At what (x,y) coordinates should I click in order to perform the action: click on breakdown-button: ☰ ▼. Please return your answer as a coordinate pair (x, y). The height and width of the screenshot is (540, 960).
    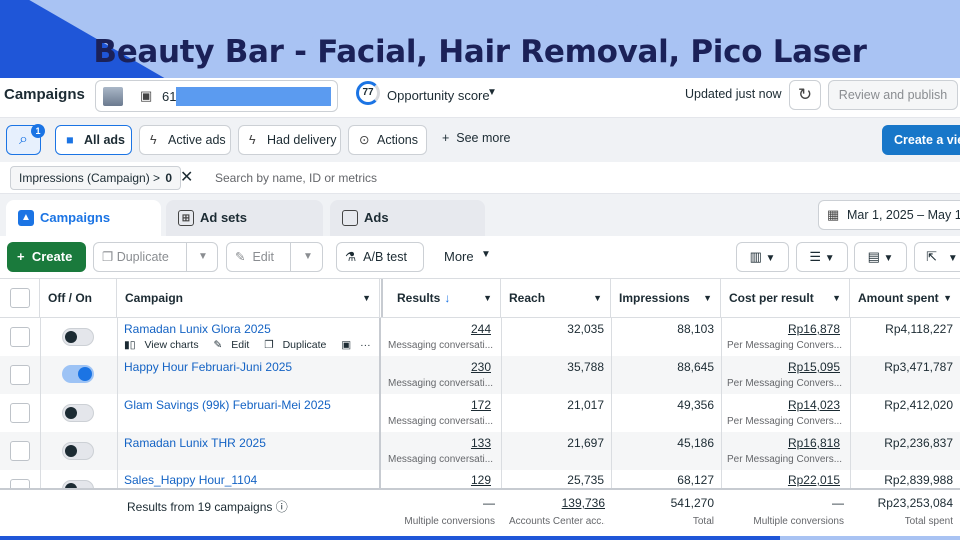
    Looking at the image, I should click on (822, 257).